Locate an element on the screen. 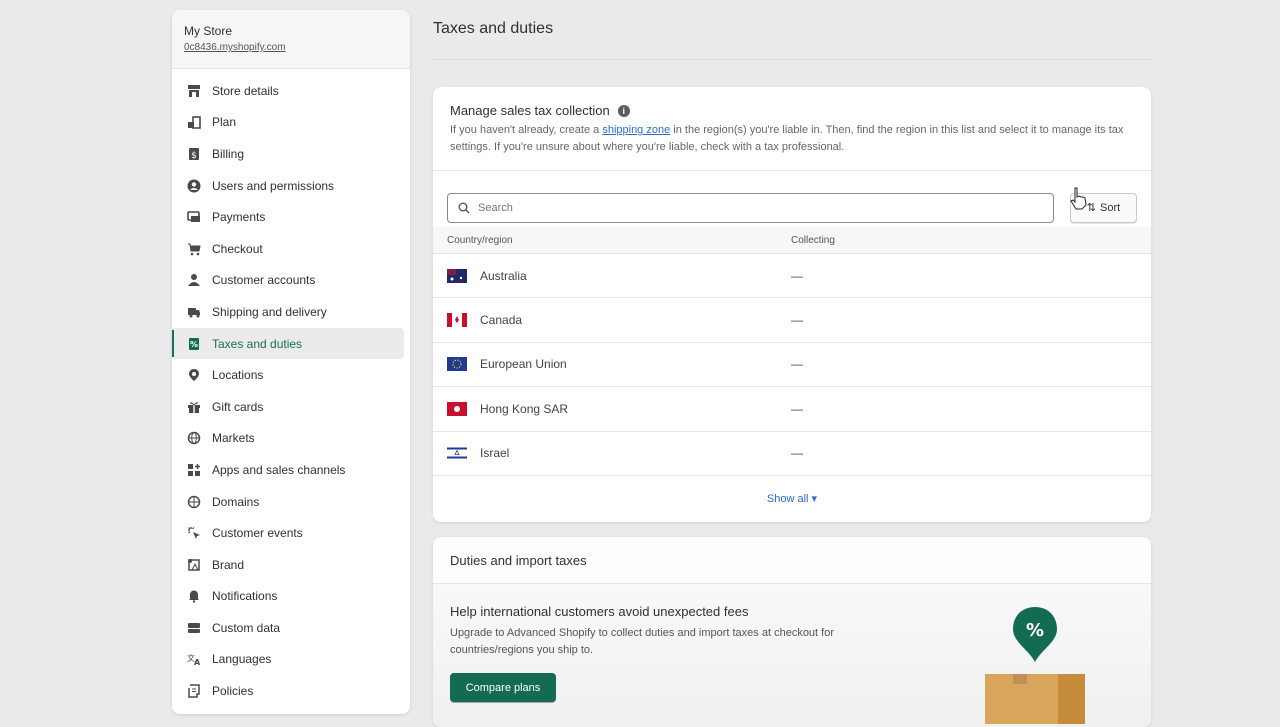  database-icon is located at coordinates (194, 628).